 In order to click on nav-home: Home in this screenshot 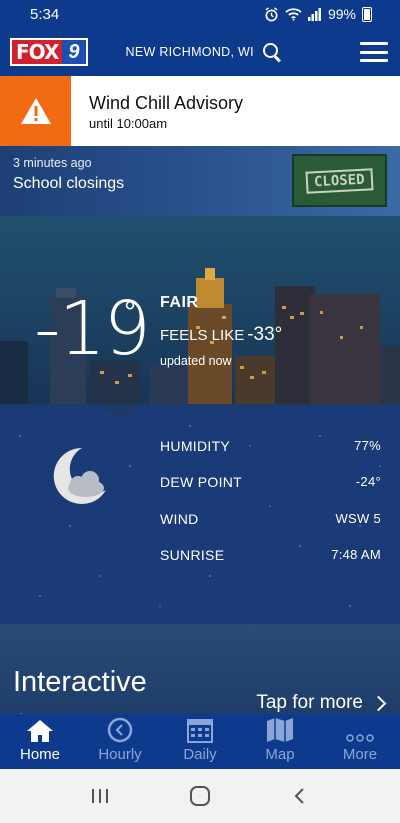, I will do `click(40, 741)`.